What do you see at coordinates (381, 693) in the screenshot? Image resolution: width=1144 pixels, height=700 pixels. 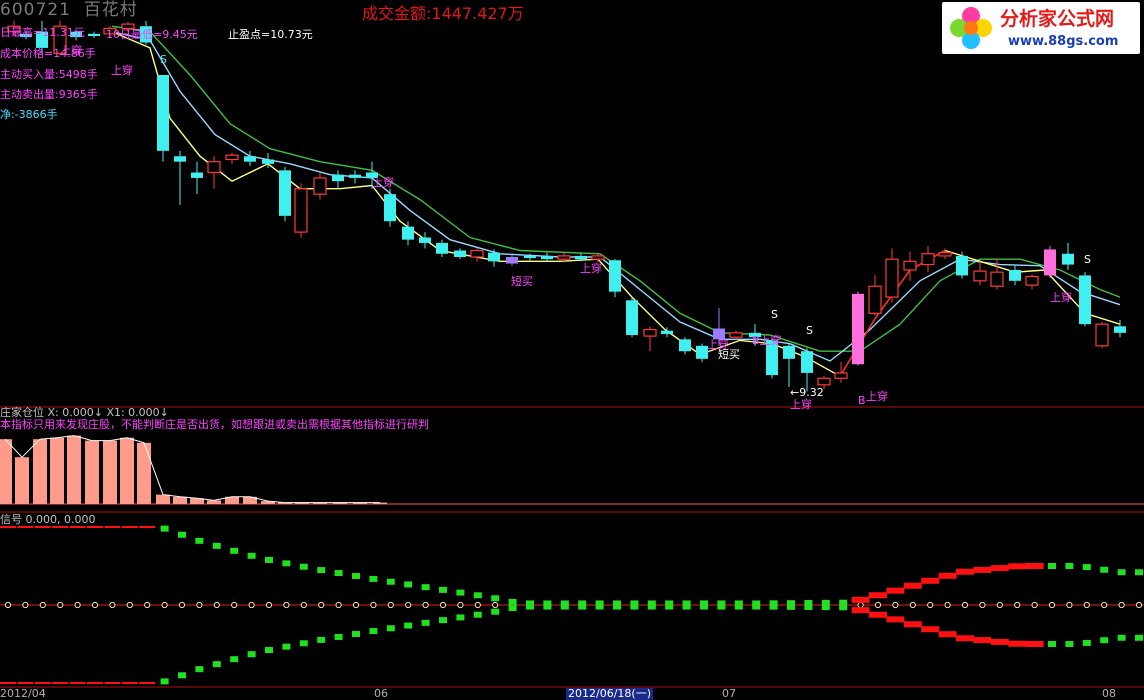 I see `date-label: 06` at bounding box center [381, 693].